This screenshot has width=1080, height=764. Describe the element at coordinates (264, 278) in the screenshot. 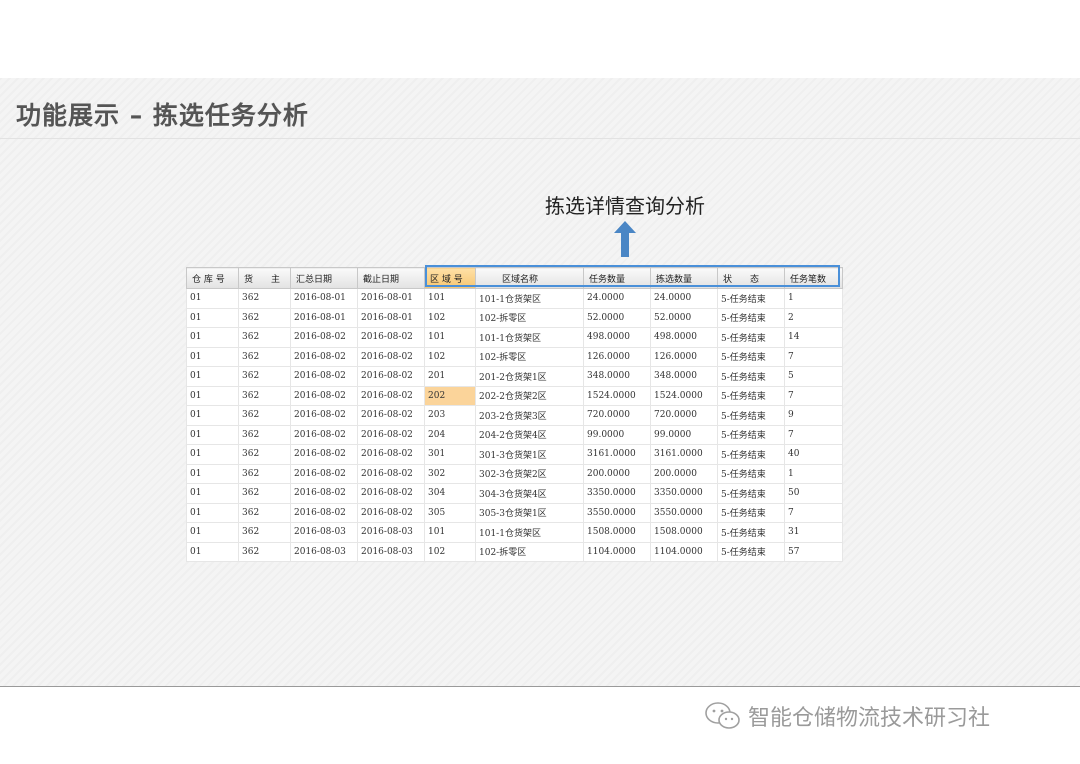

I see `column-header: 货 主` at that location.